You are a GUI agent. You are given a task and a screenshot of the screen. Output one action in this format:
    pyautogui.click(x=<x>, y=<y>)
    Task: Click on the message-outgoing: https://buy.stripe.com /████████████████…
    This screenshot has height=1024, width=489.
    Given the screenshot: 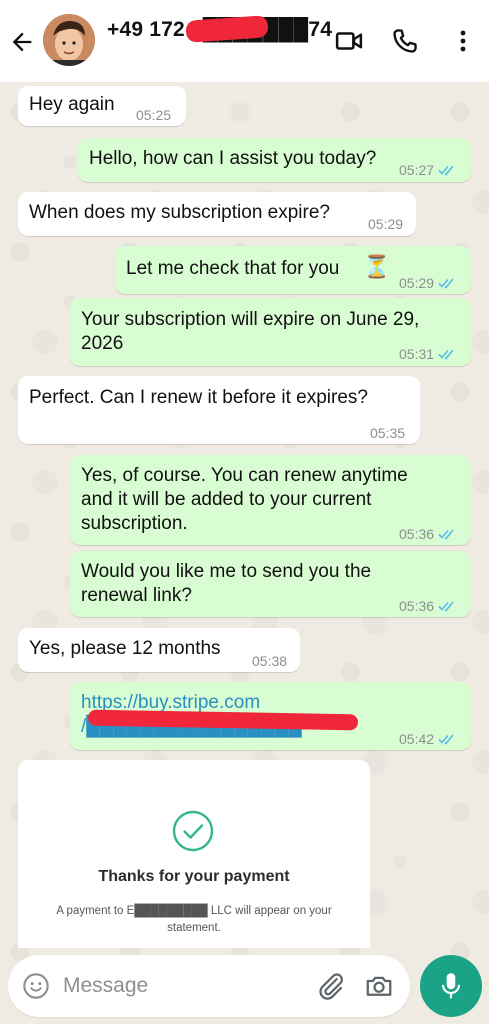 What is the action you would take?
    pyautogui.click(x=270, y=716)
    